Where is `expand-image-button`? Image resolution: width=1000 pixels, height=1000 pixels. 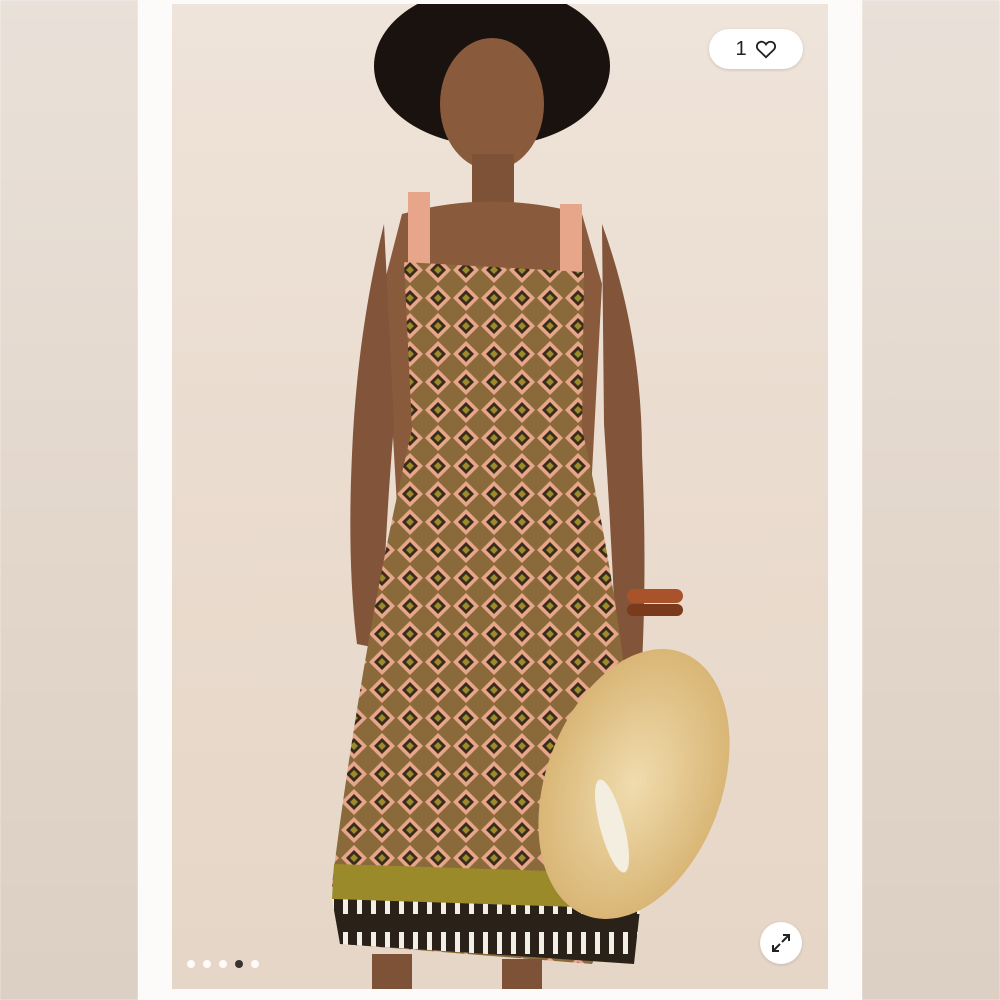 expand-image-button is located at coordinates (781, 943).